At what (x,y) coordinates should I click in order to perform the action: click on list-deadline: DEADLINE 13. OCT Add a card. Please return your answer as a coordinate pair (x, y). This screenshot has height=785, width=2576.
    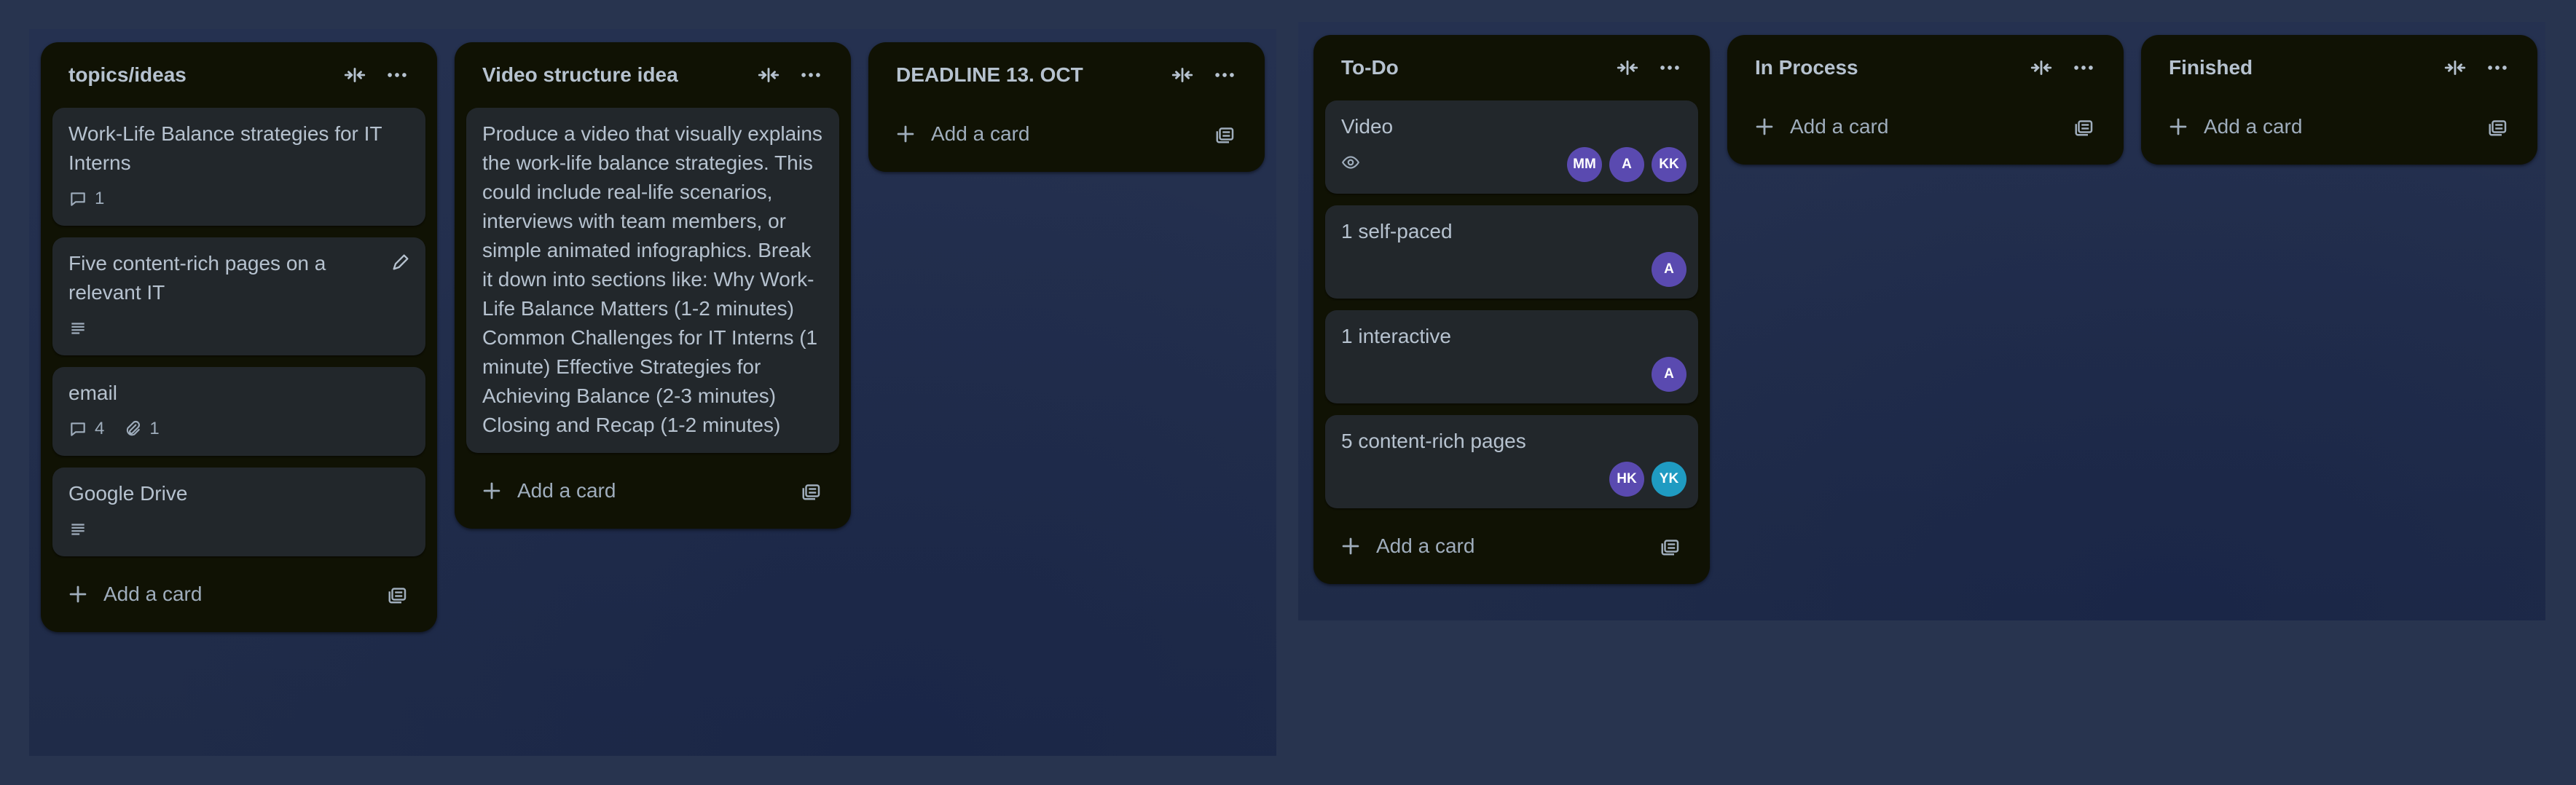
    Looking at the image, I should click on (1066, 107).